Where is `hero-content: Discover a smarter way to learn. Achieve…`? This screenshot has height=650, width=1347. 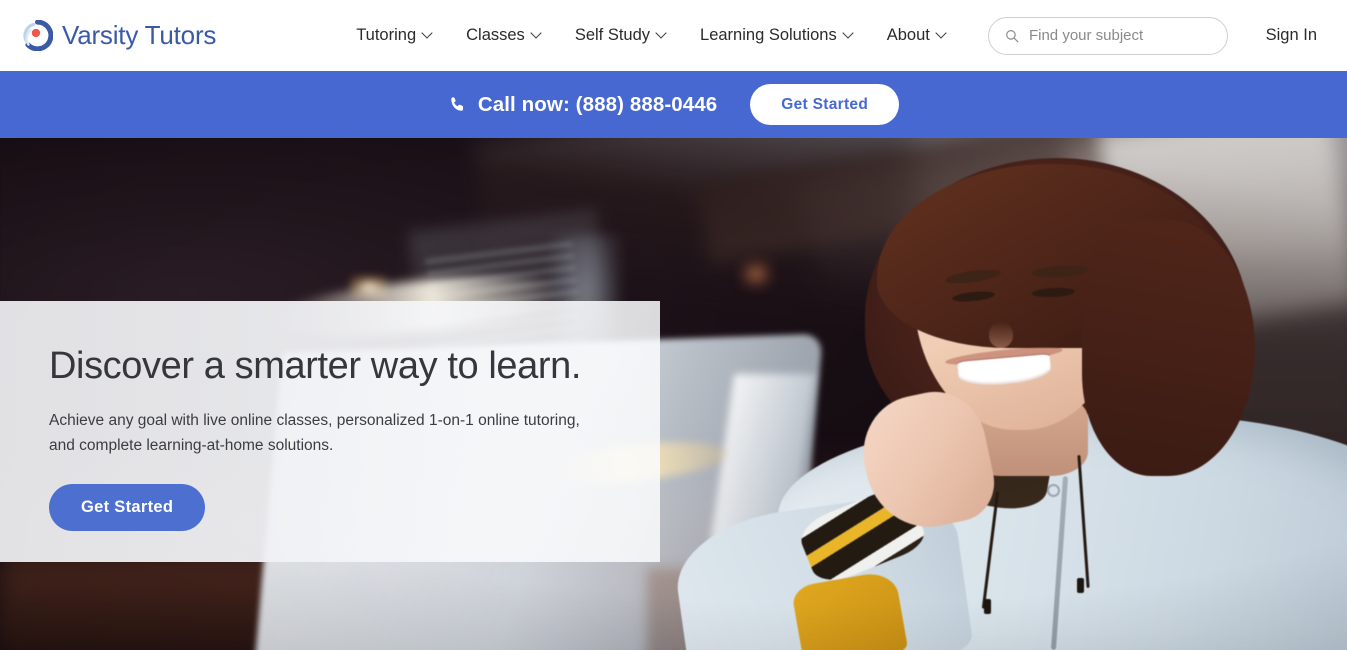 hero-content: Discover a smarter way to learn. Achieve… is located at coordinates (349, 438).